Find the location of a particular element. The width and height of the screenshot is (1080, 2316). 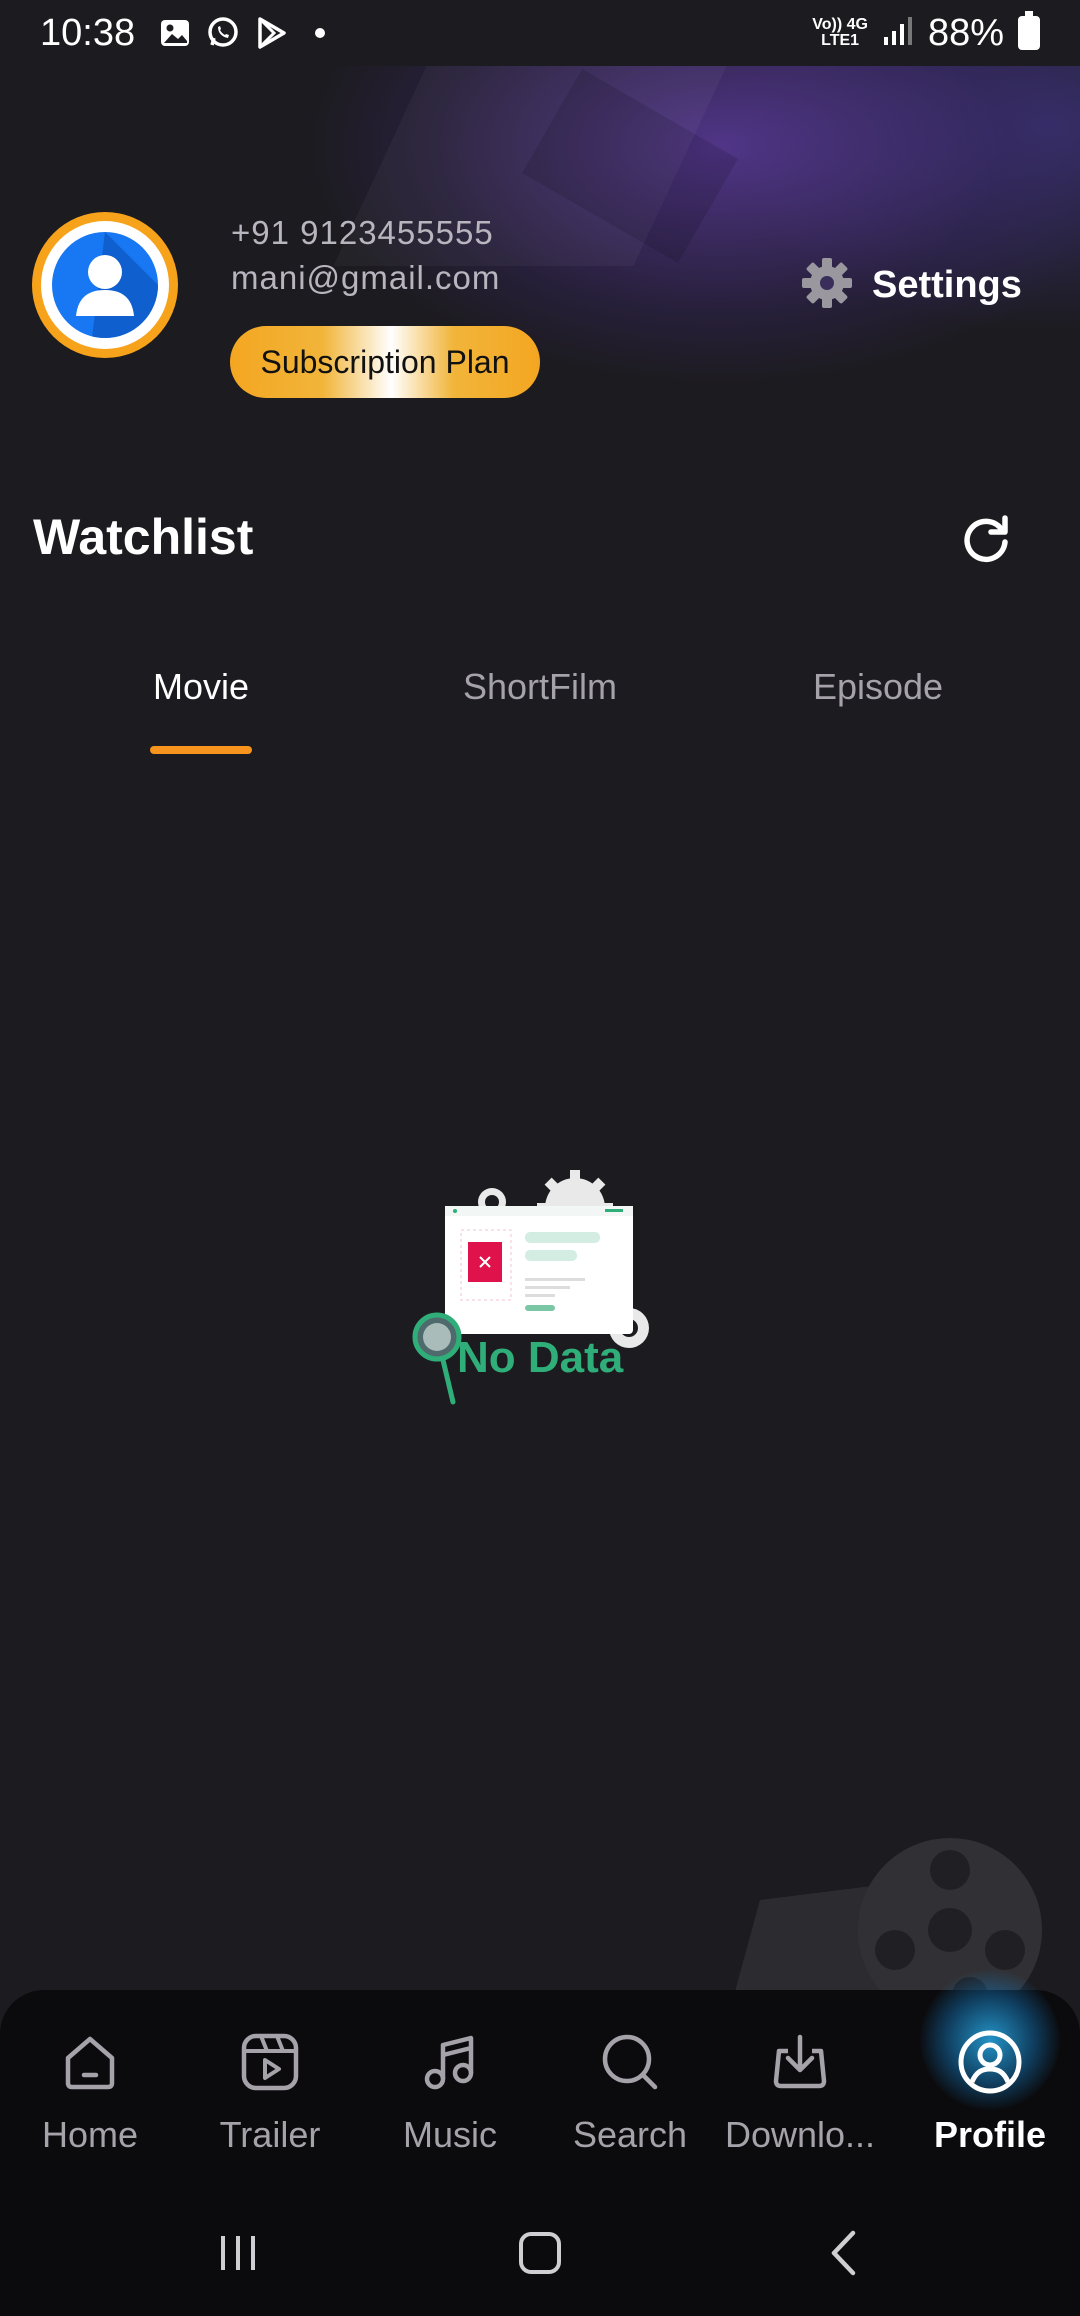

profile-phone: +91 9123455555 is located at coordinates (362, 232).